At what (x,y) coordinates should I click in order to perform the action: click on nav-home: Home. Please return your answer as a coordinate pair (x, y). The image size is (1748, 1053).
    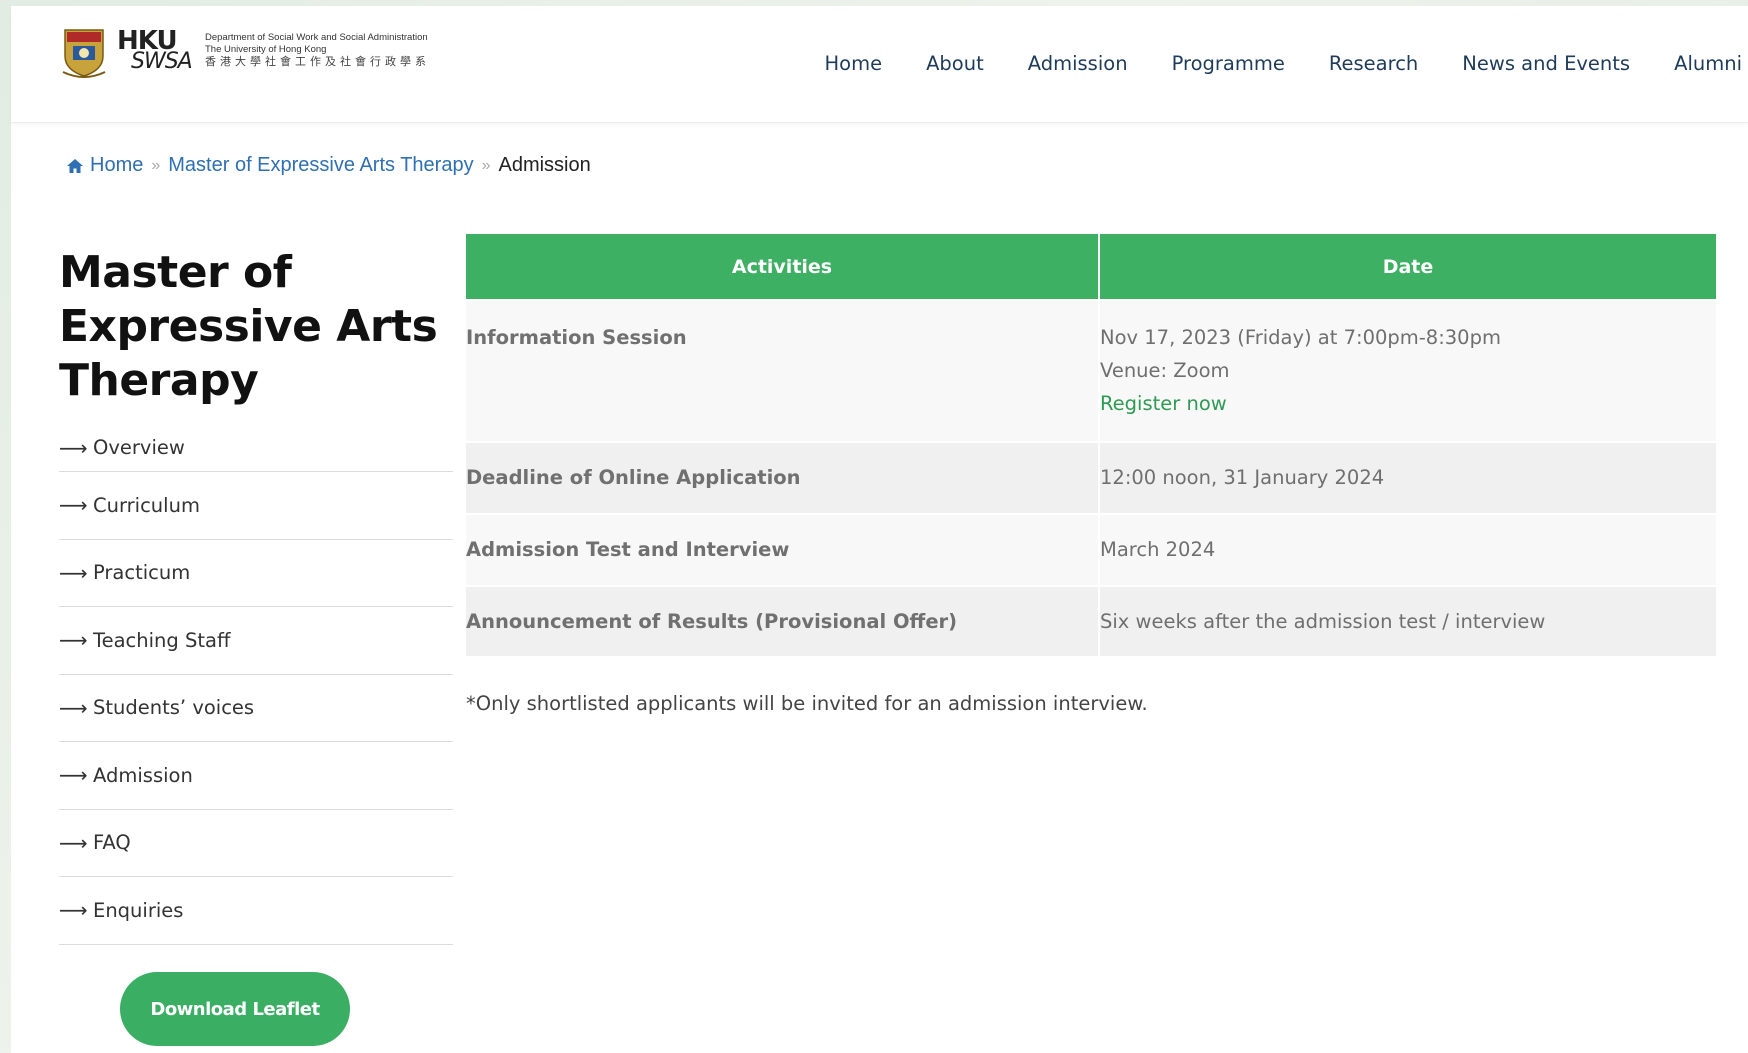
    Looking at the image, I should click on (853, 63).